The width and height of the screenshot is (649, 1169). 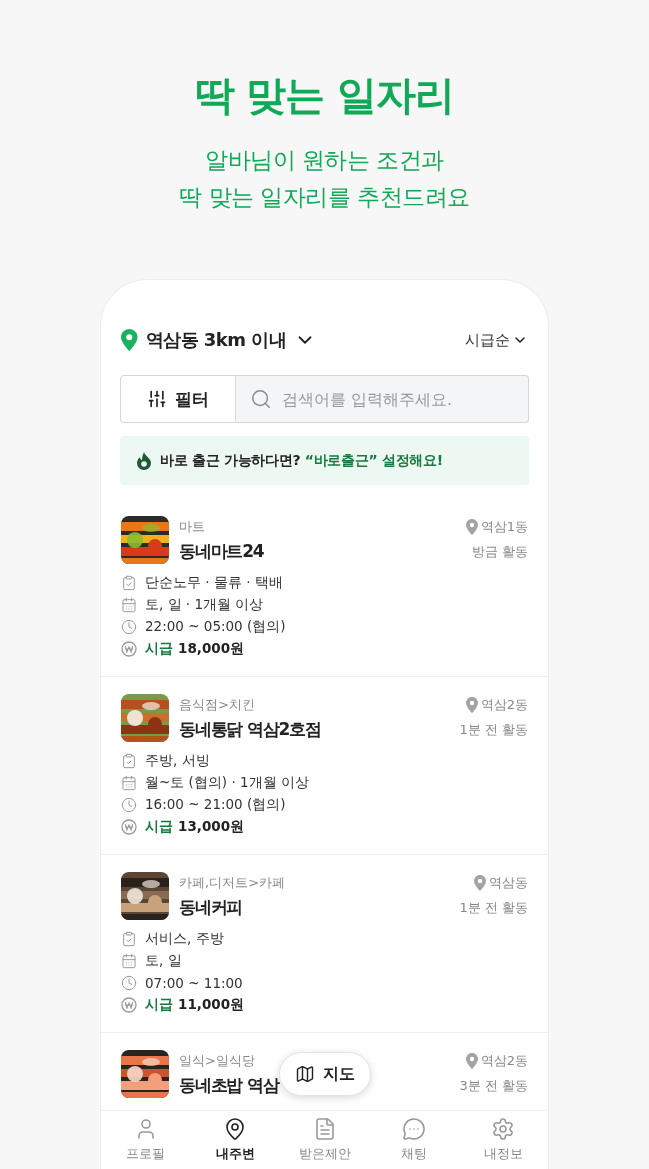 What do you see at coordinates (215, 627) in the screenshot?
I see `job-detail: 22:00 ~ 05:00 (협의)` at bounding box center [215, 627].